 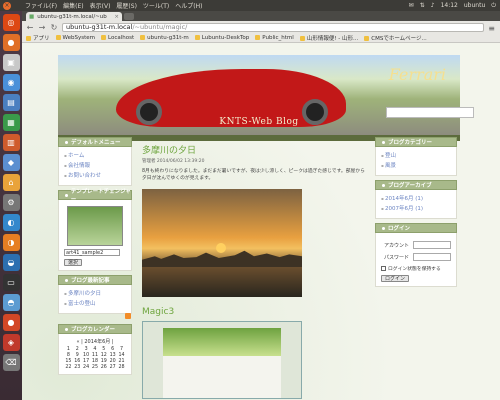 I want to click on tab-title: ubuntu-g31t-m.local/~ub, so click(x=72, y=16).